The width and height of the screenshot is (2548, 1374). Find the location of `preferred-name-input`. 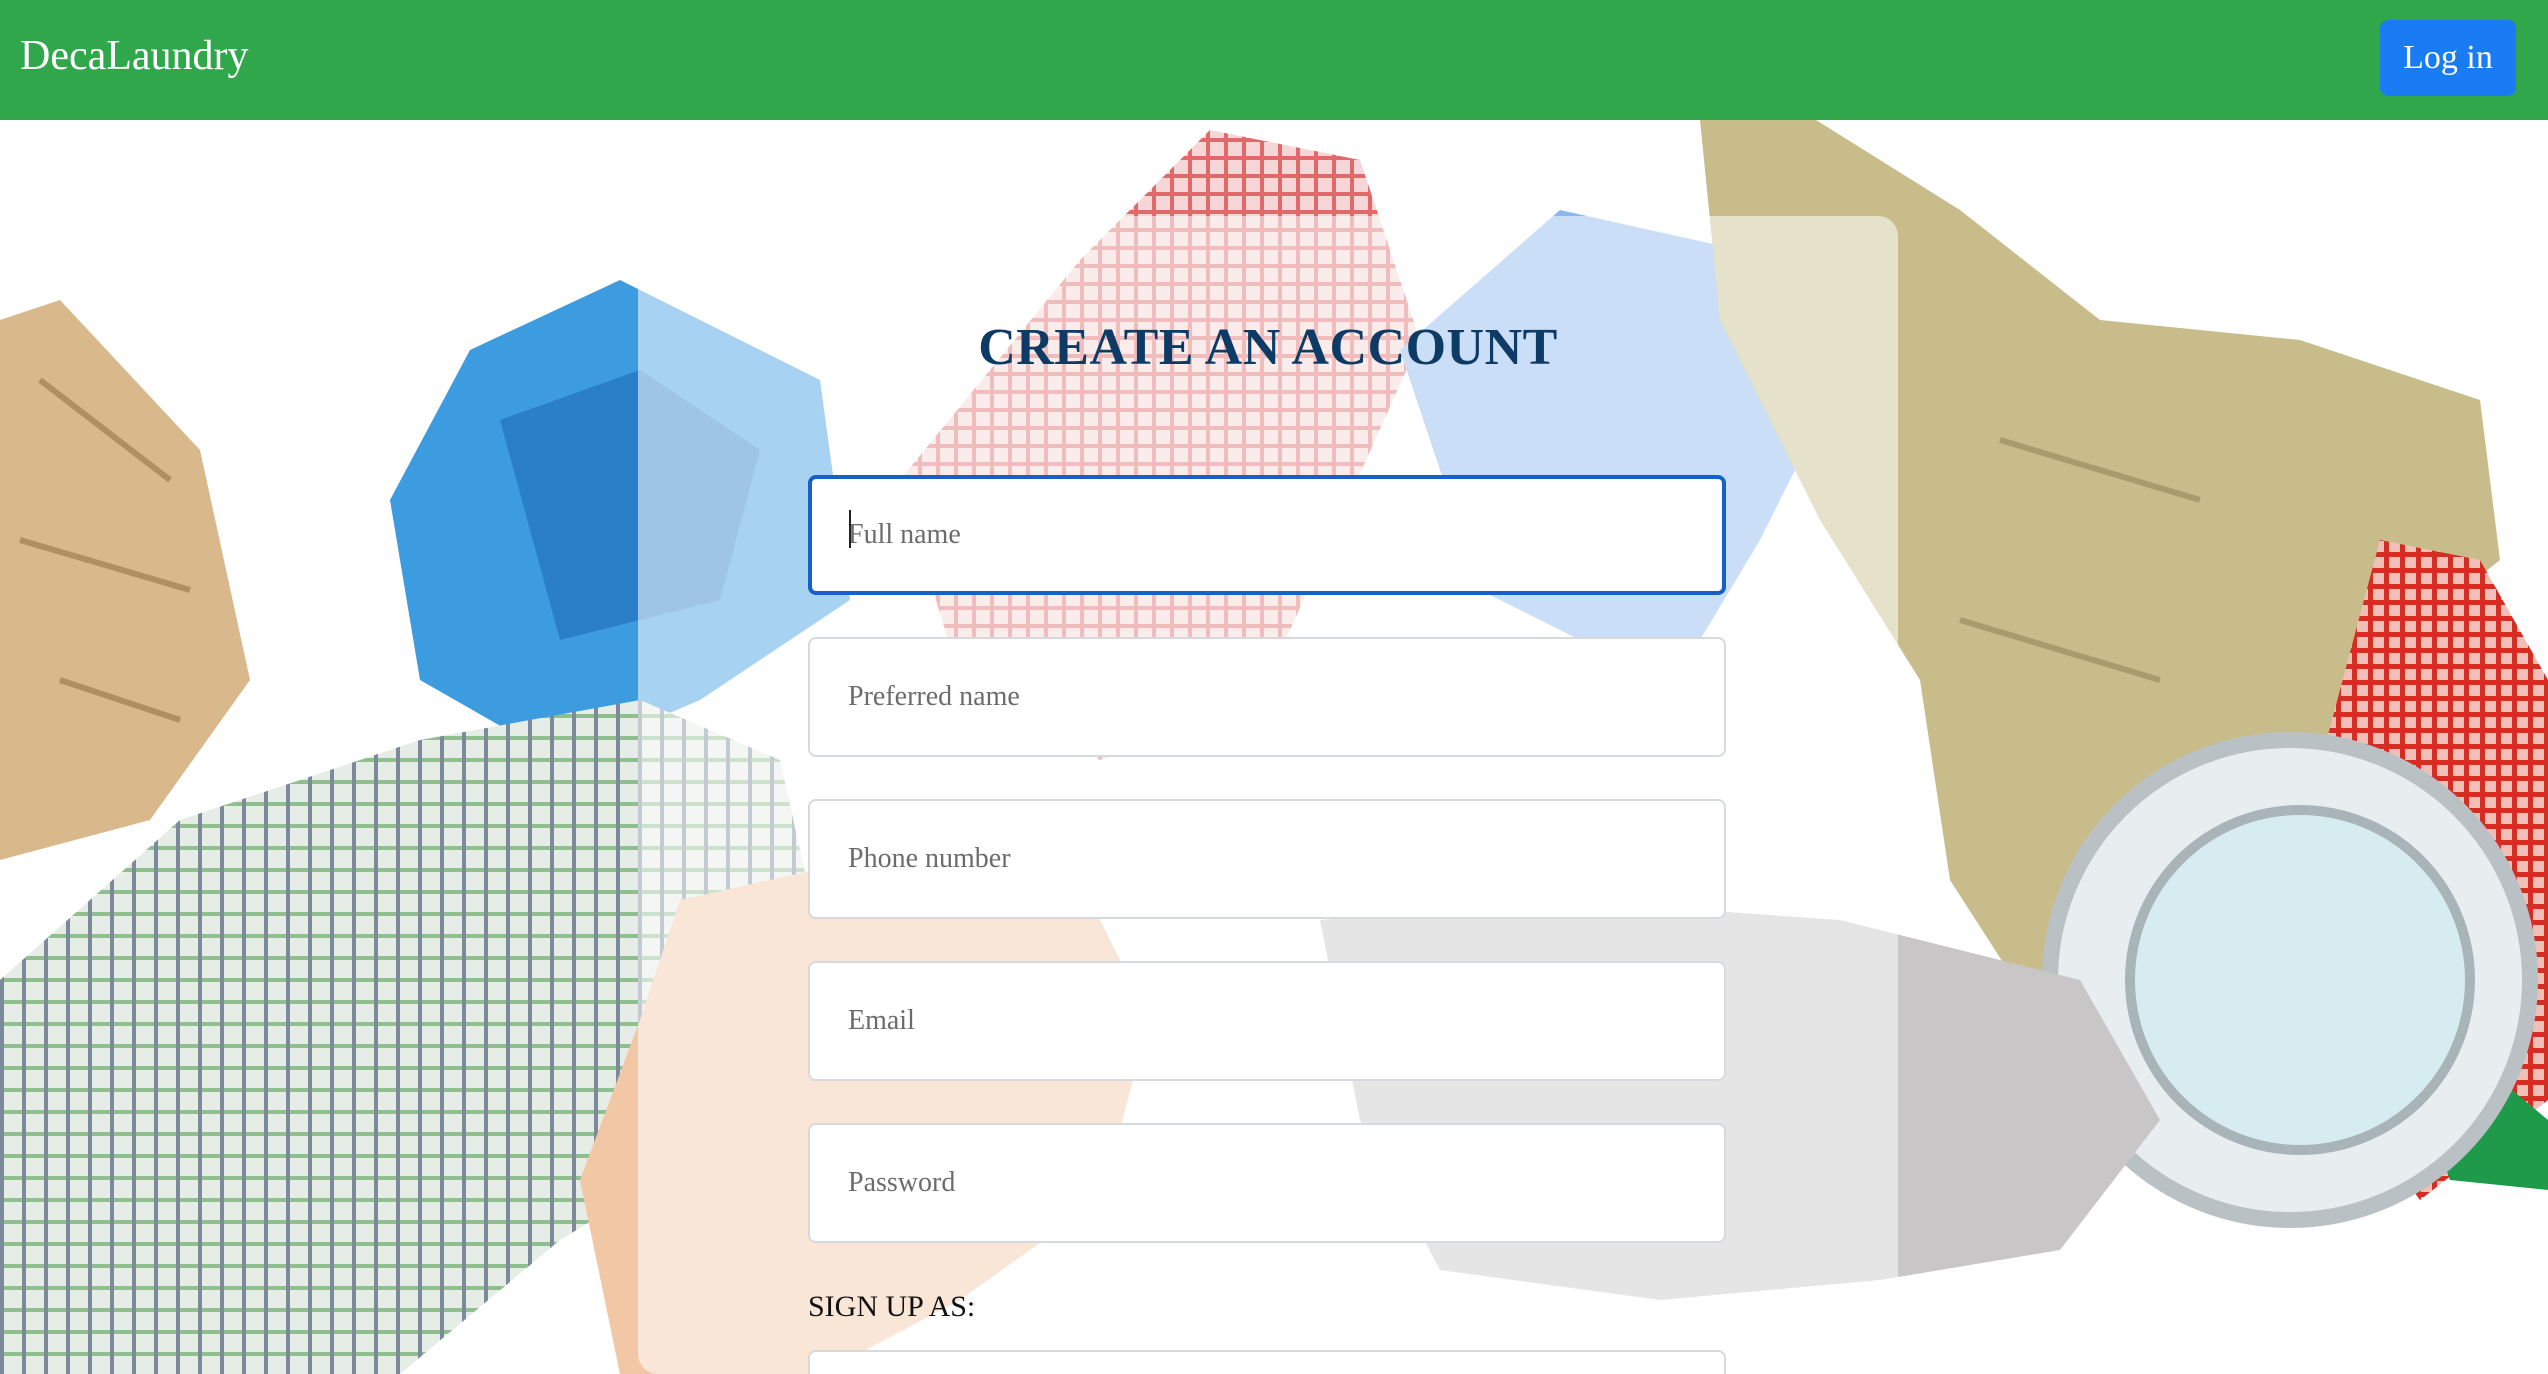

preferred-name-input is located at coordinates (1267, 697).